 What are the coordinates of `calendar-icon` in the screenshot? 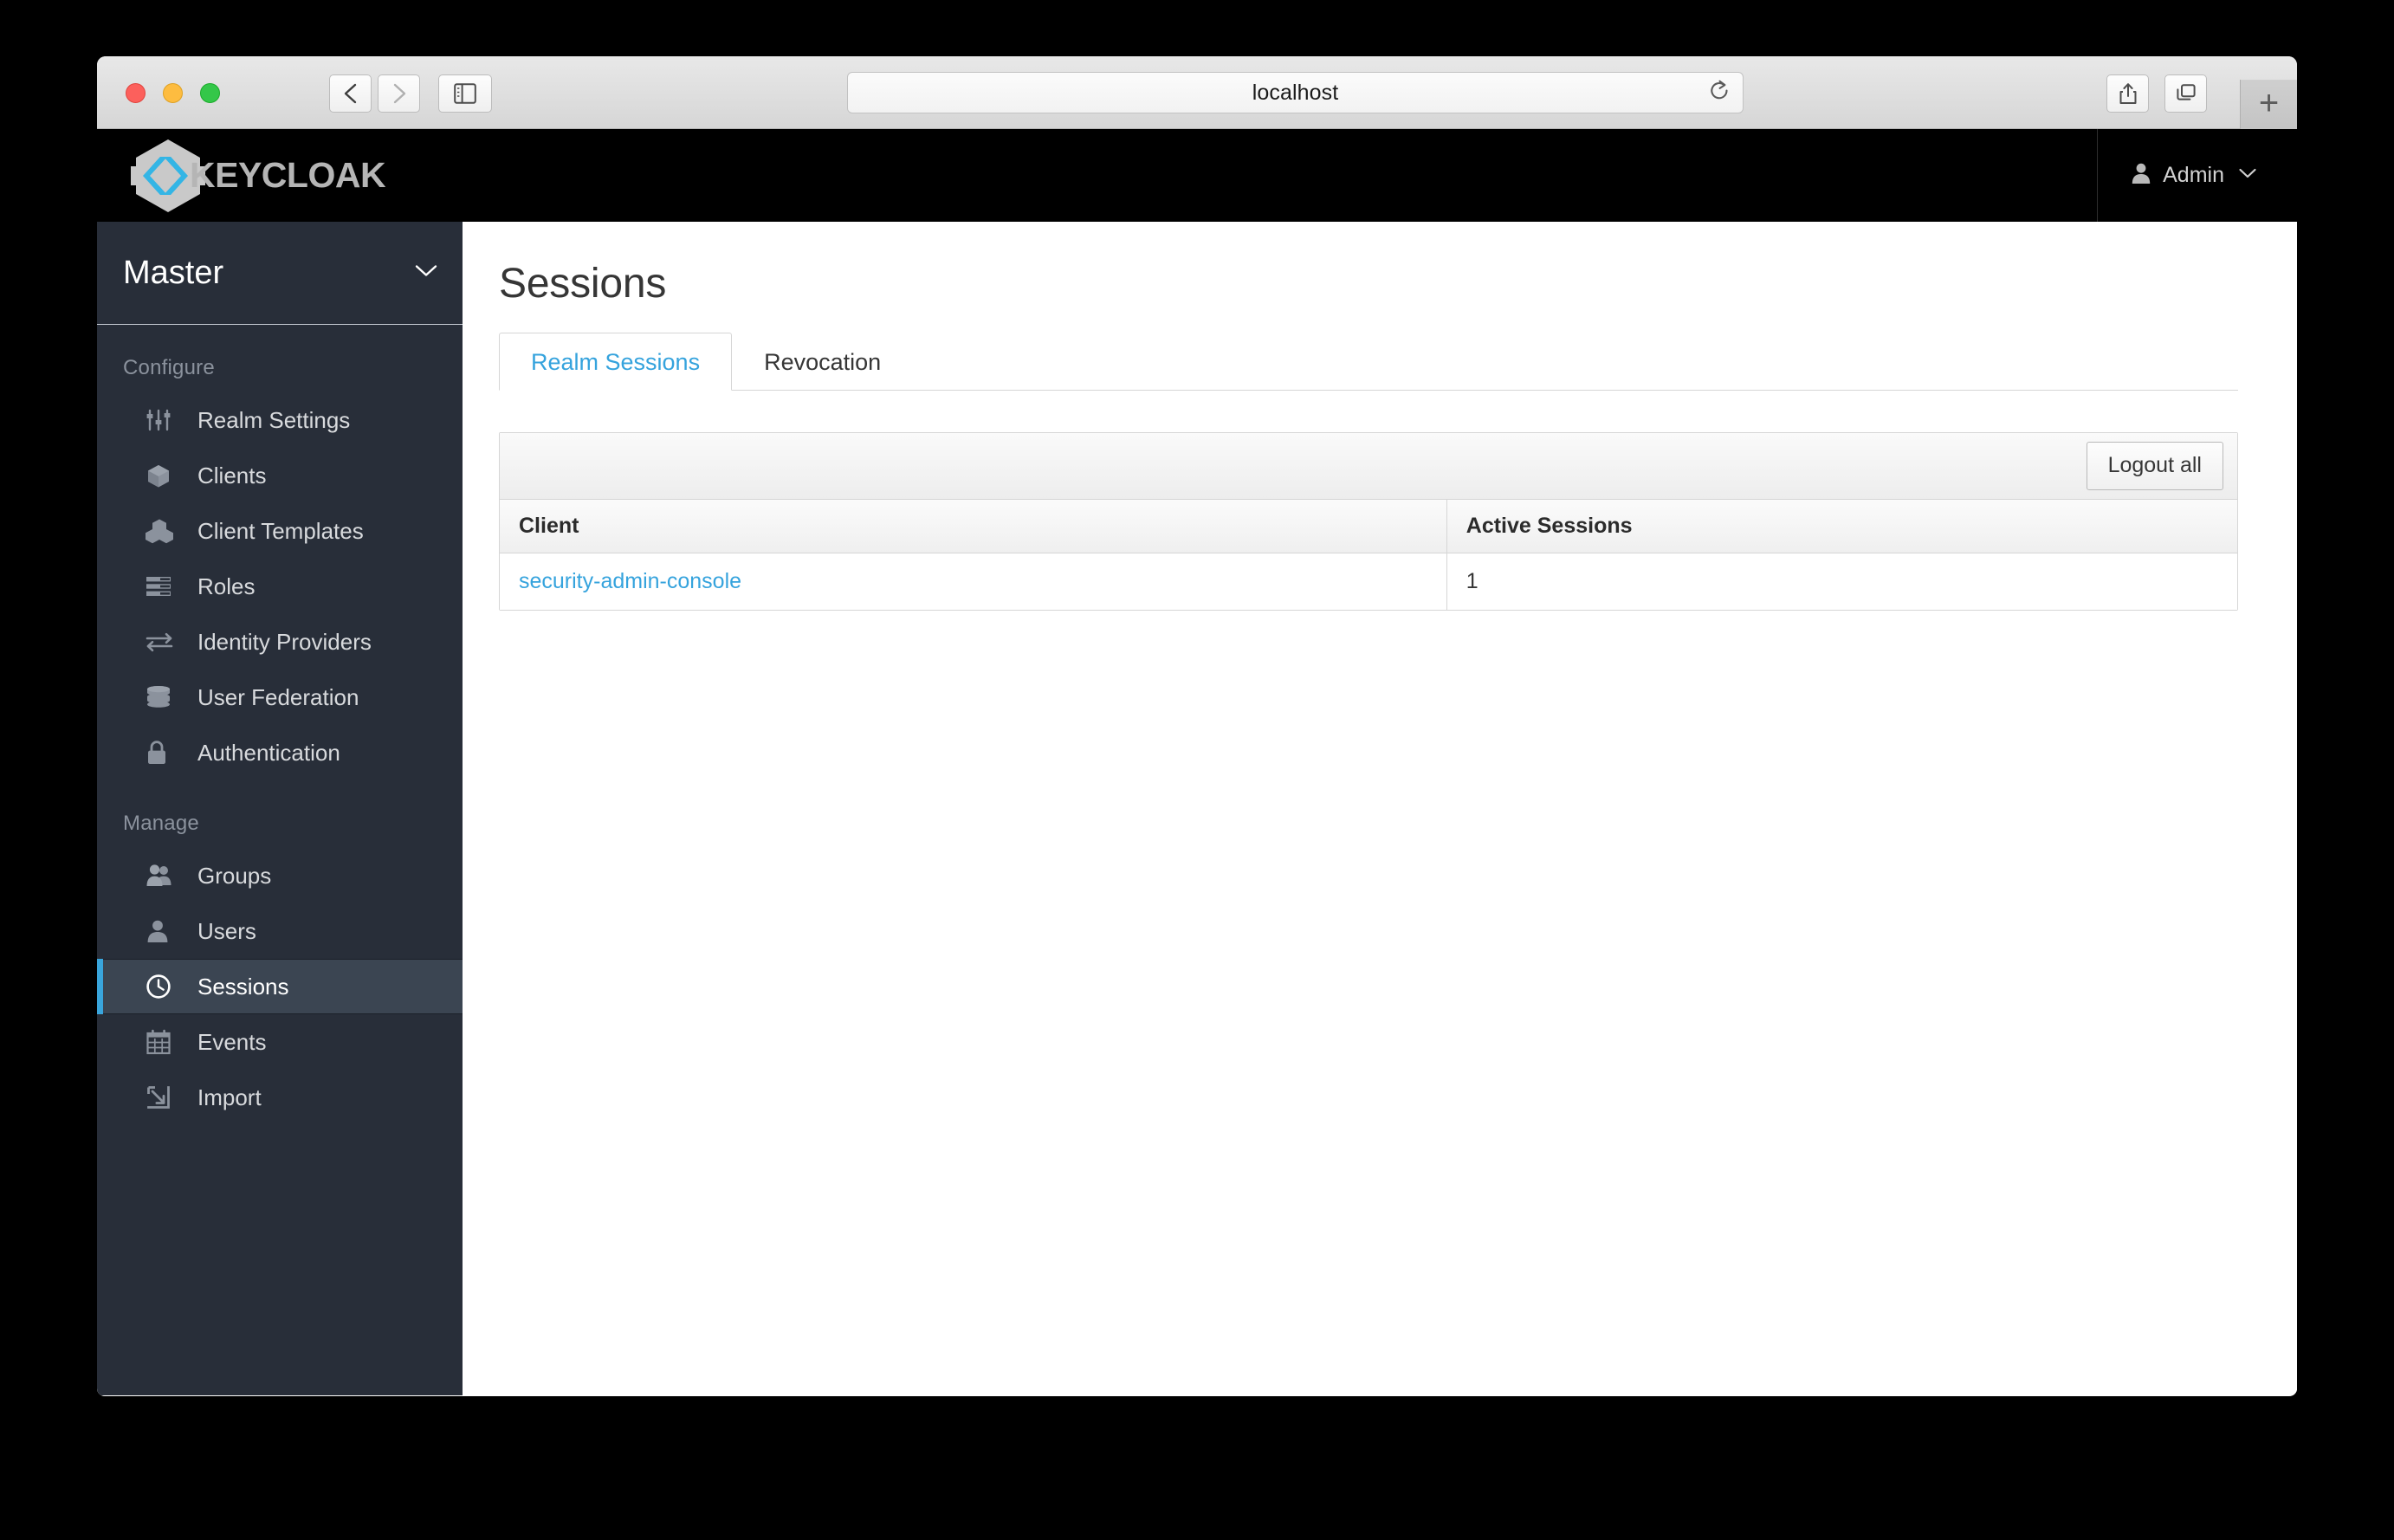 It's located at (160, 1042).